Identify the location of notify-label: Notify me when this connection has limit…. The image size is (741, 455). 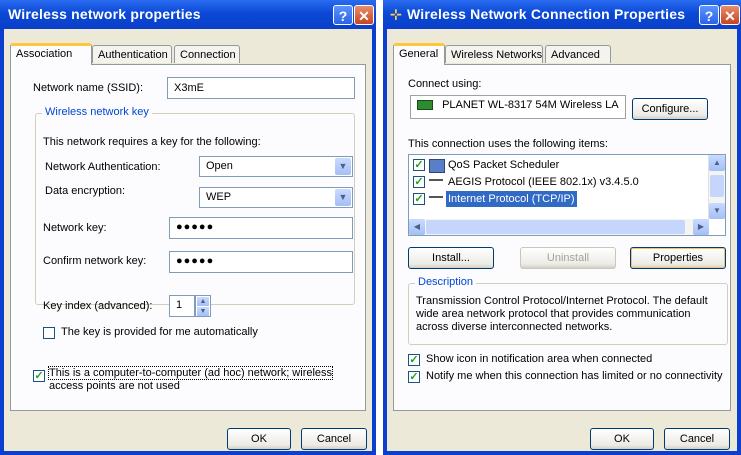
(574, 376).